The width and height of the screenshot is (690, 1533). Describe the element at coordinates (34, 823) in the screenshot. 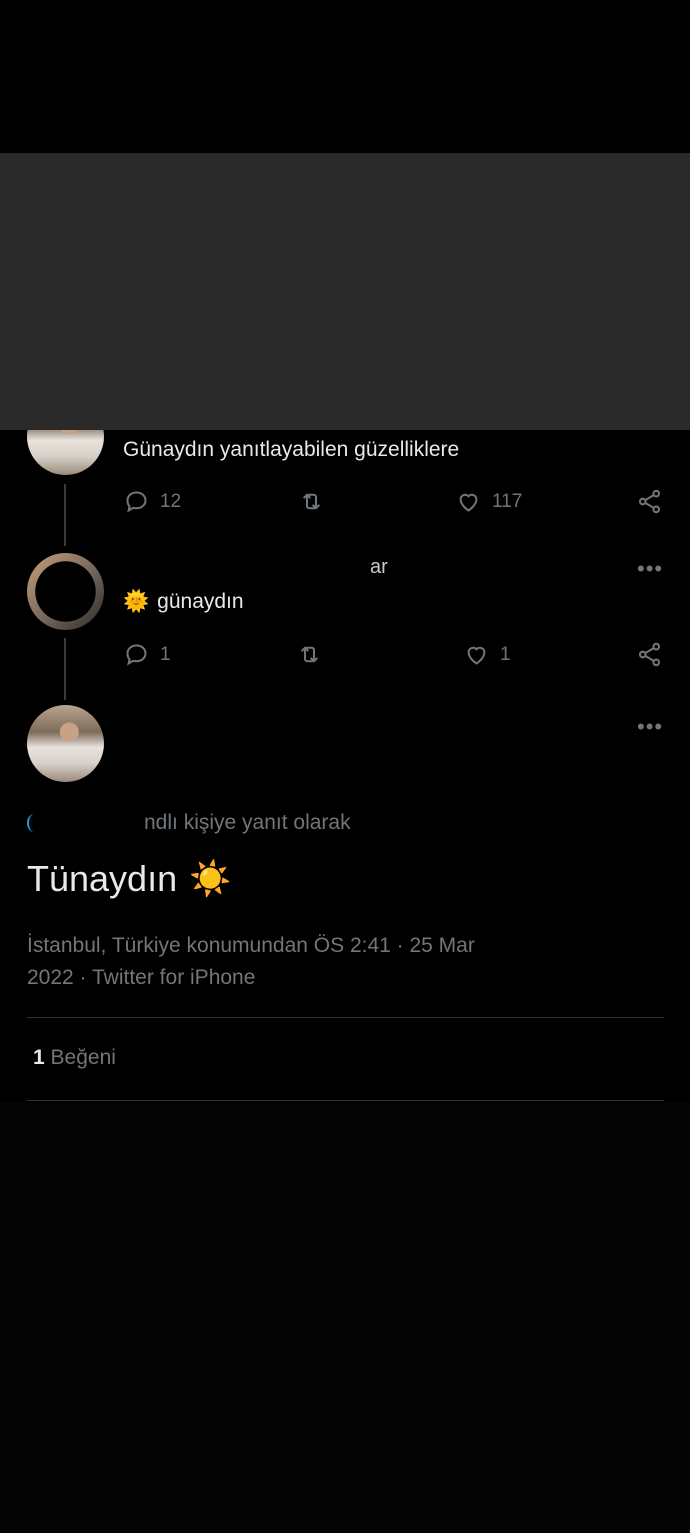

I see `loading-spinner-icon` at that location.